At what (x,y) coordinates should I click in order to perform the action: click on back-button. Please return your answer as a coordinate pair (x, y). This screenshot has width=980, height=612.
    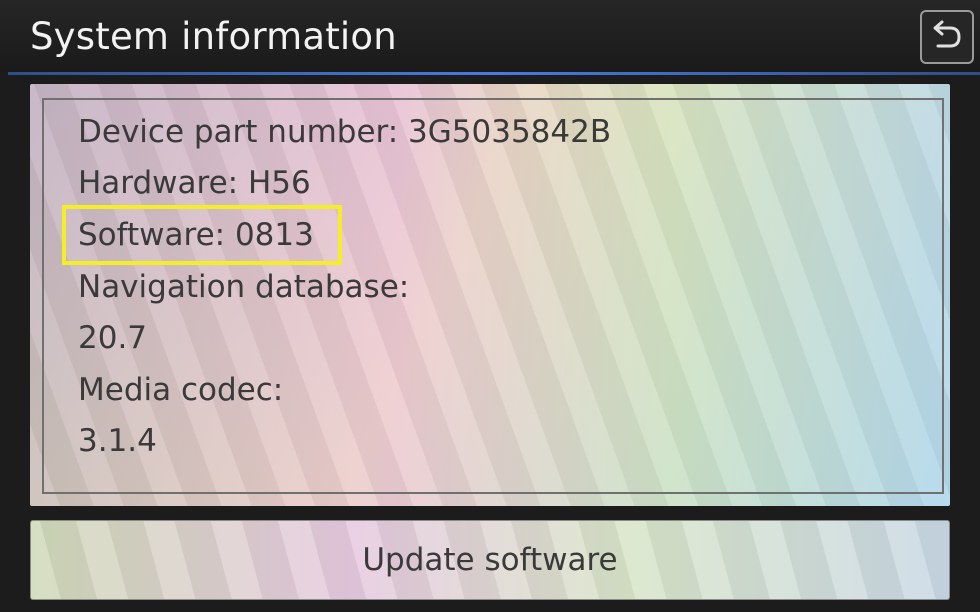
    Looking at the image, I should click on (947, 37).